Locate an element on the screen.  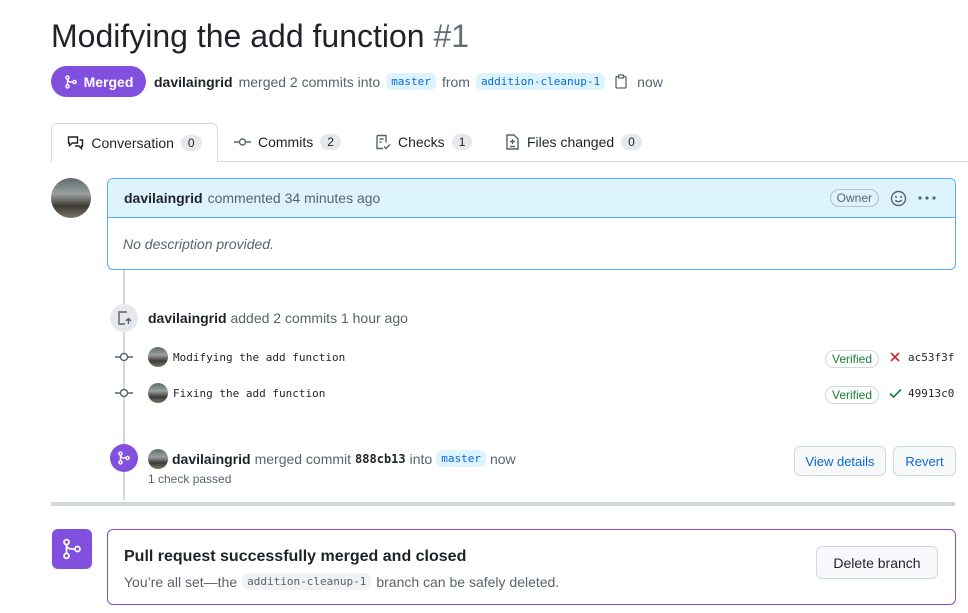
commits-event-text: davilaingrid added 2 commits 1 hour ago is located at coordinates (278, 318).